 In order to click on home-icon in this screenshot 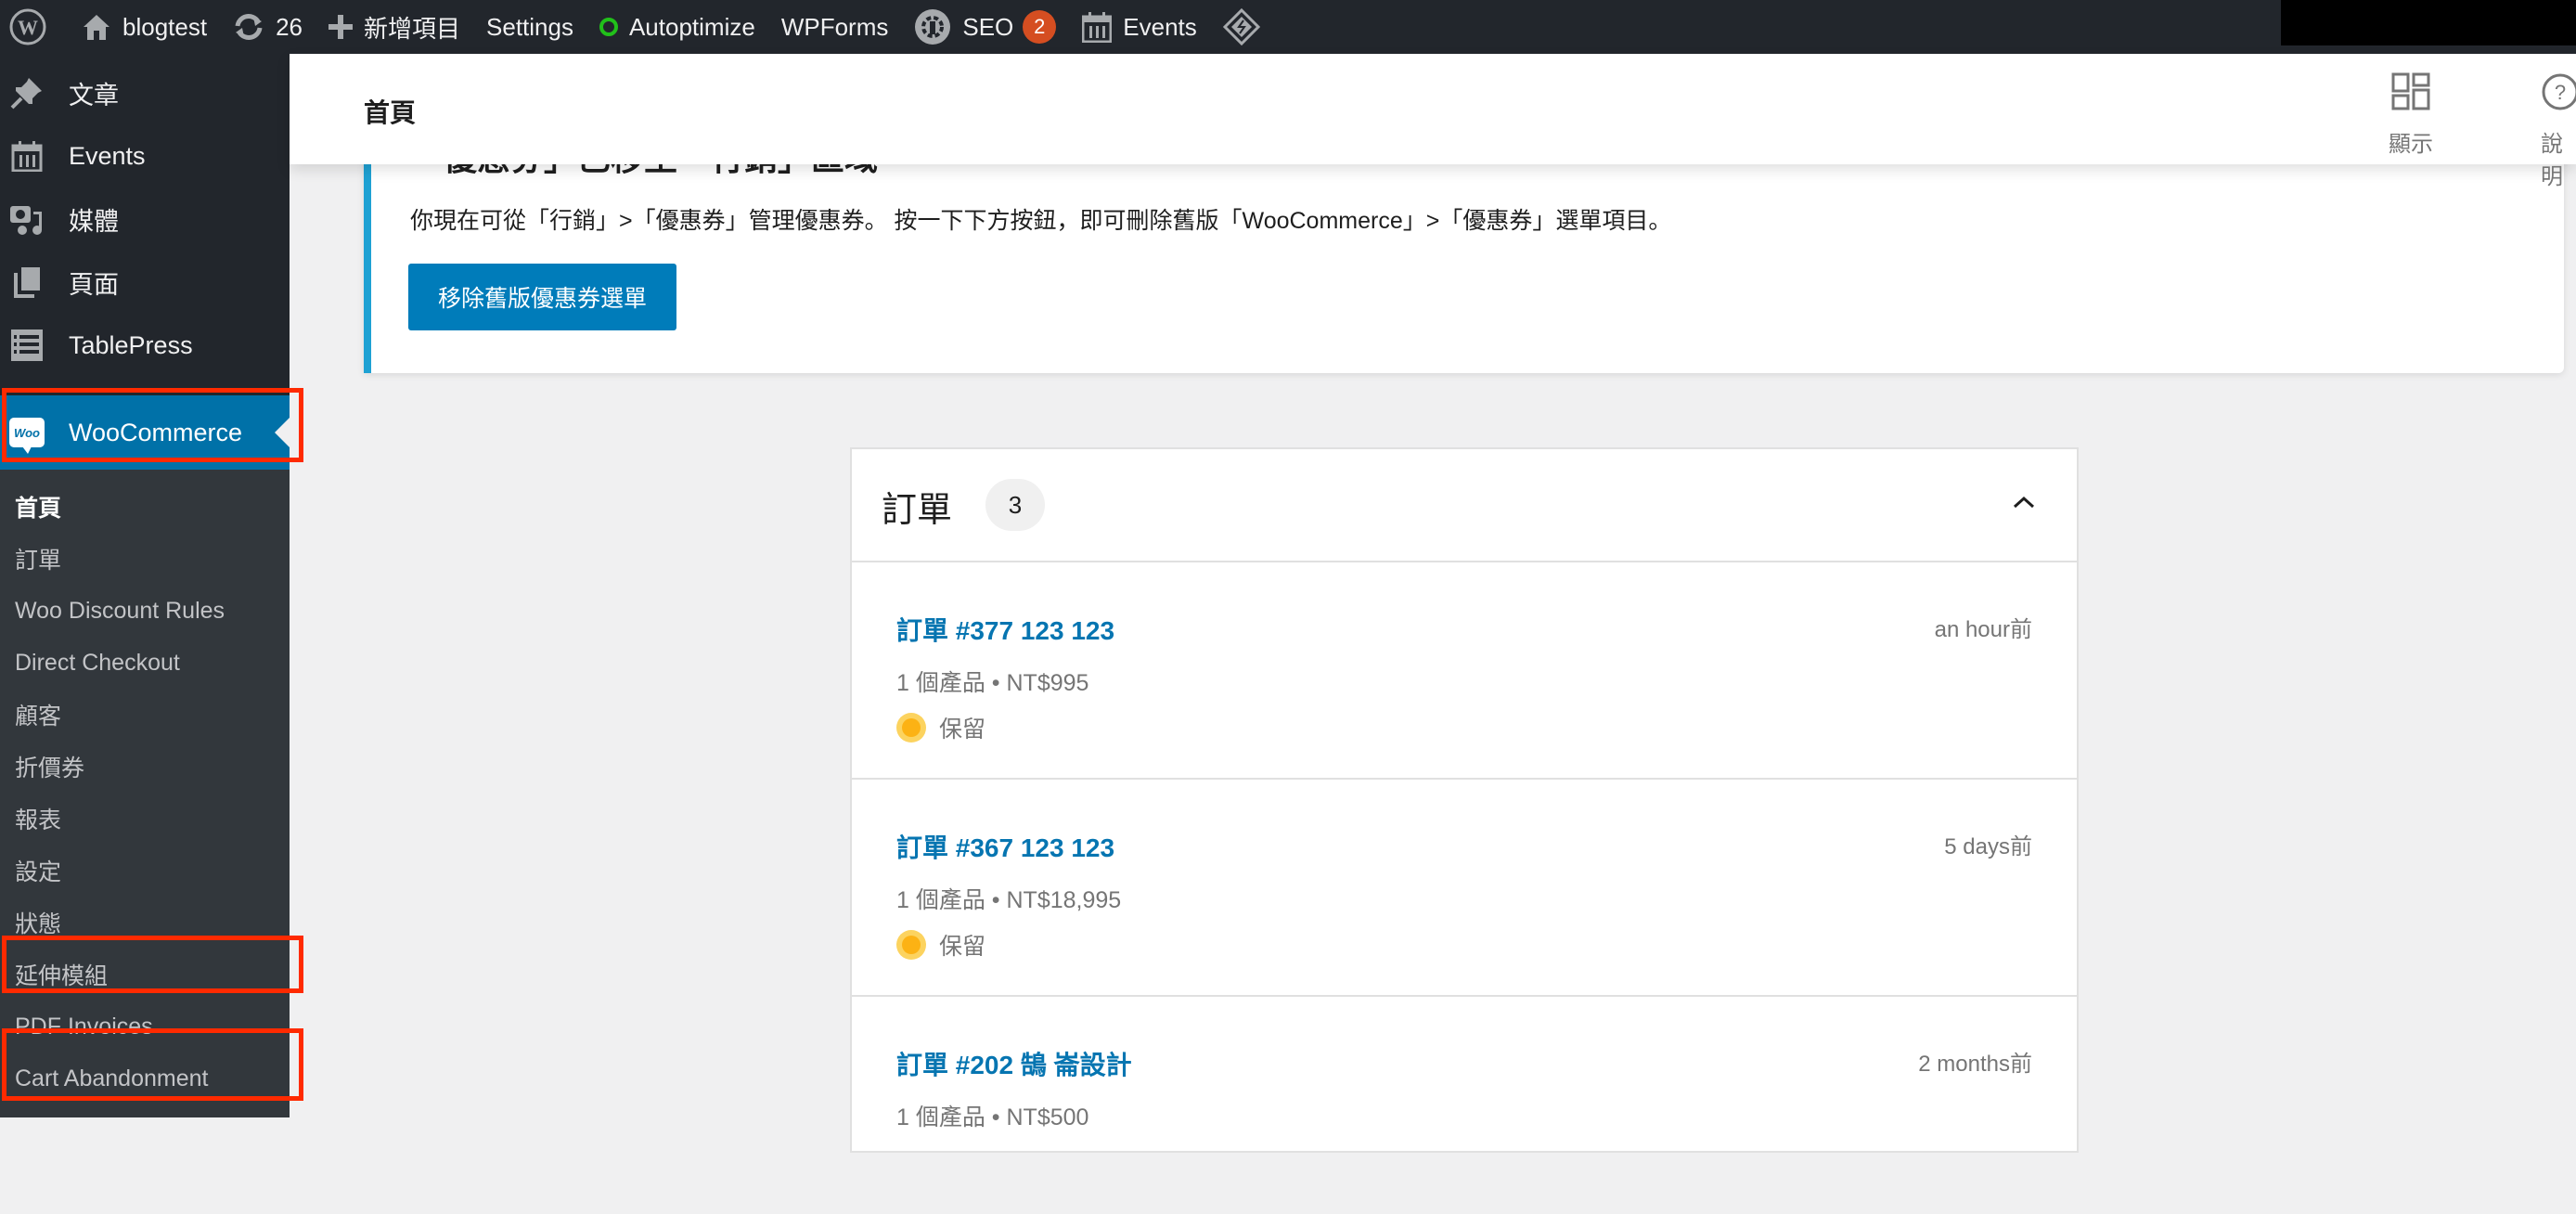, I will do `click(96, 27)`.